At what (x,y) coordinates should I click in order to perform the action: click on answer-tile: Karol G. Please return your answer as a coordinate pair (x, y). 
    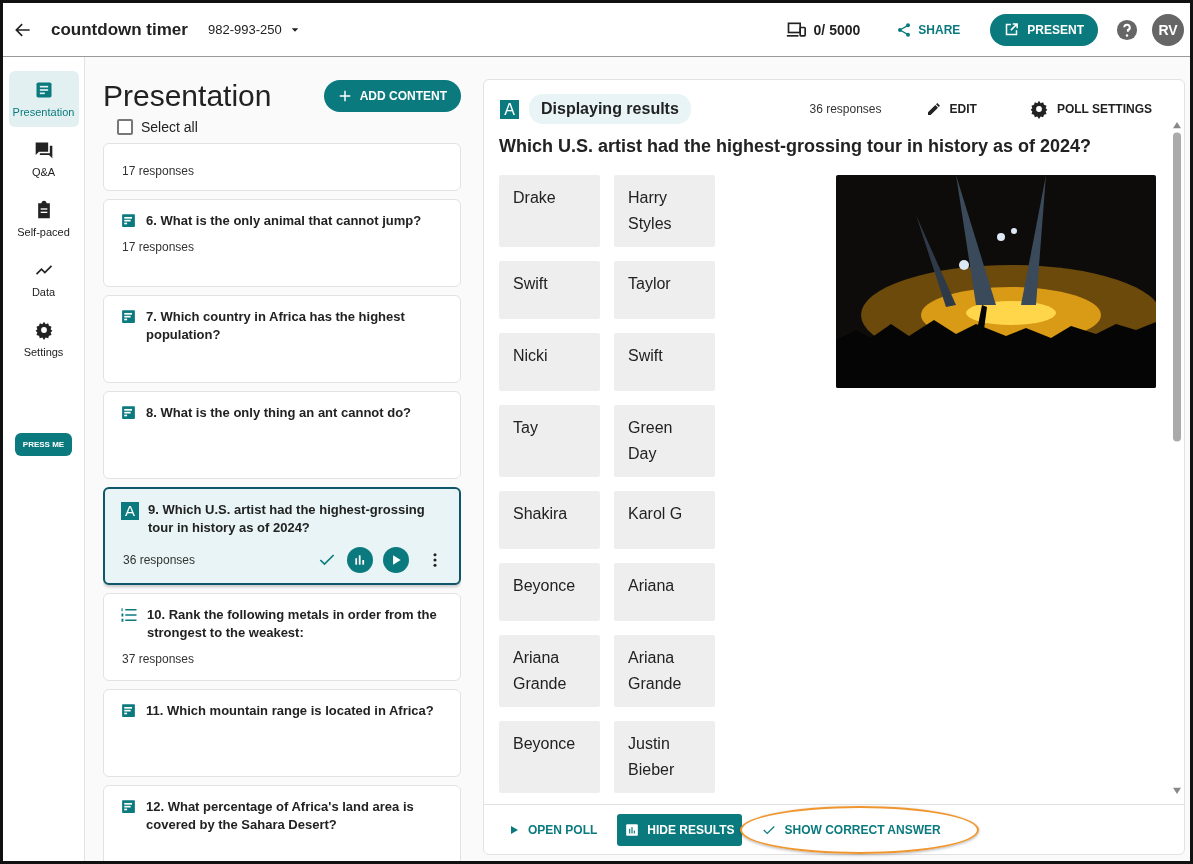
    Looking at the image, I should click on (664, 520).